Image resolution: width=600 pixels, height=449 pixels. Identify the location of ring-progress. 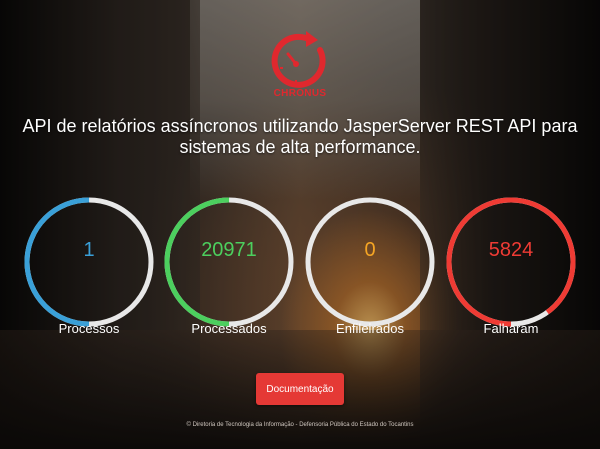
(511, 262).